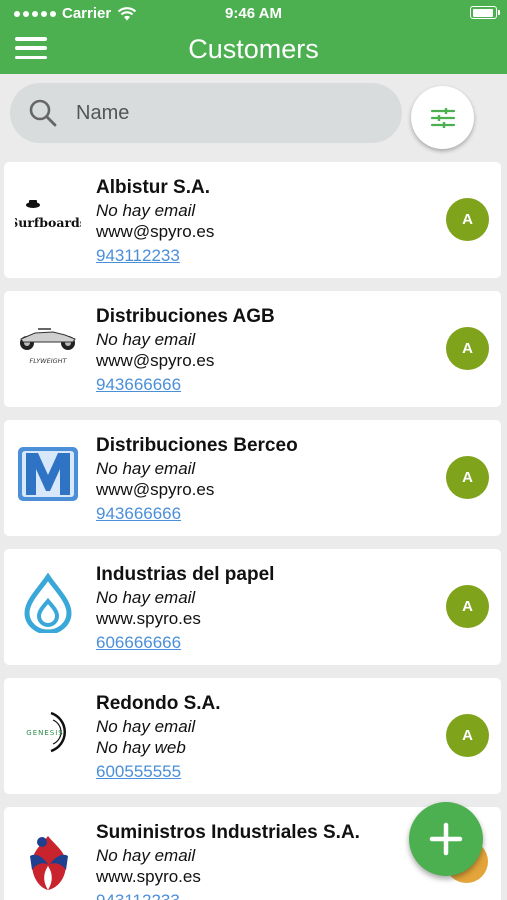 The height and width of the screenshot is (900, 507). Describe the element at coordinates (44, 733) in the screenshot. I see `svg-text: GENESIS` at that location.